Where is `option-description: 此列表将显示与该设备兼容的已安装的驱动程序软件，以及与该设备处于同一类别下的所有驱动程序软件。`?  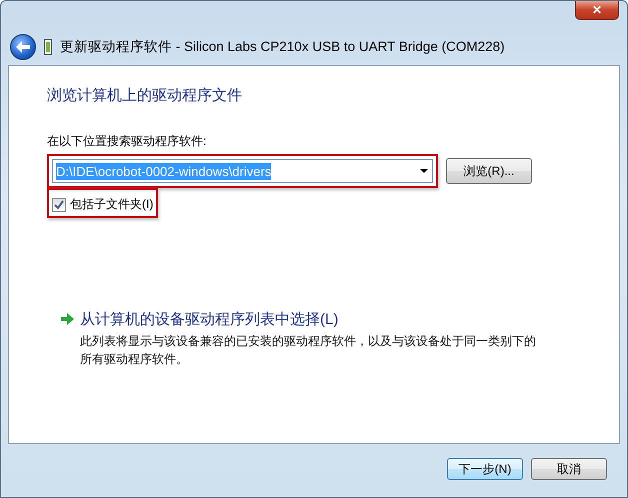
option-description: 此列表将显示与该设备兼容的已安装的驱动程序软件，以及与该设备处于同一类别下的所有驱动程序软件。 is located at coordinates (308, 350).